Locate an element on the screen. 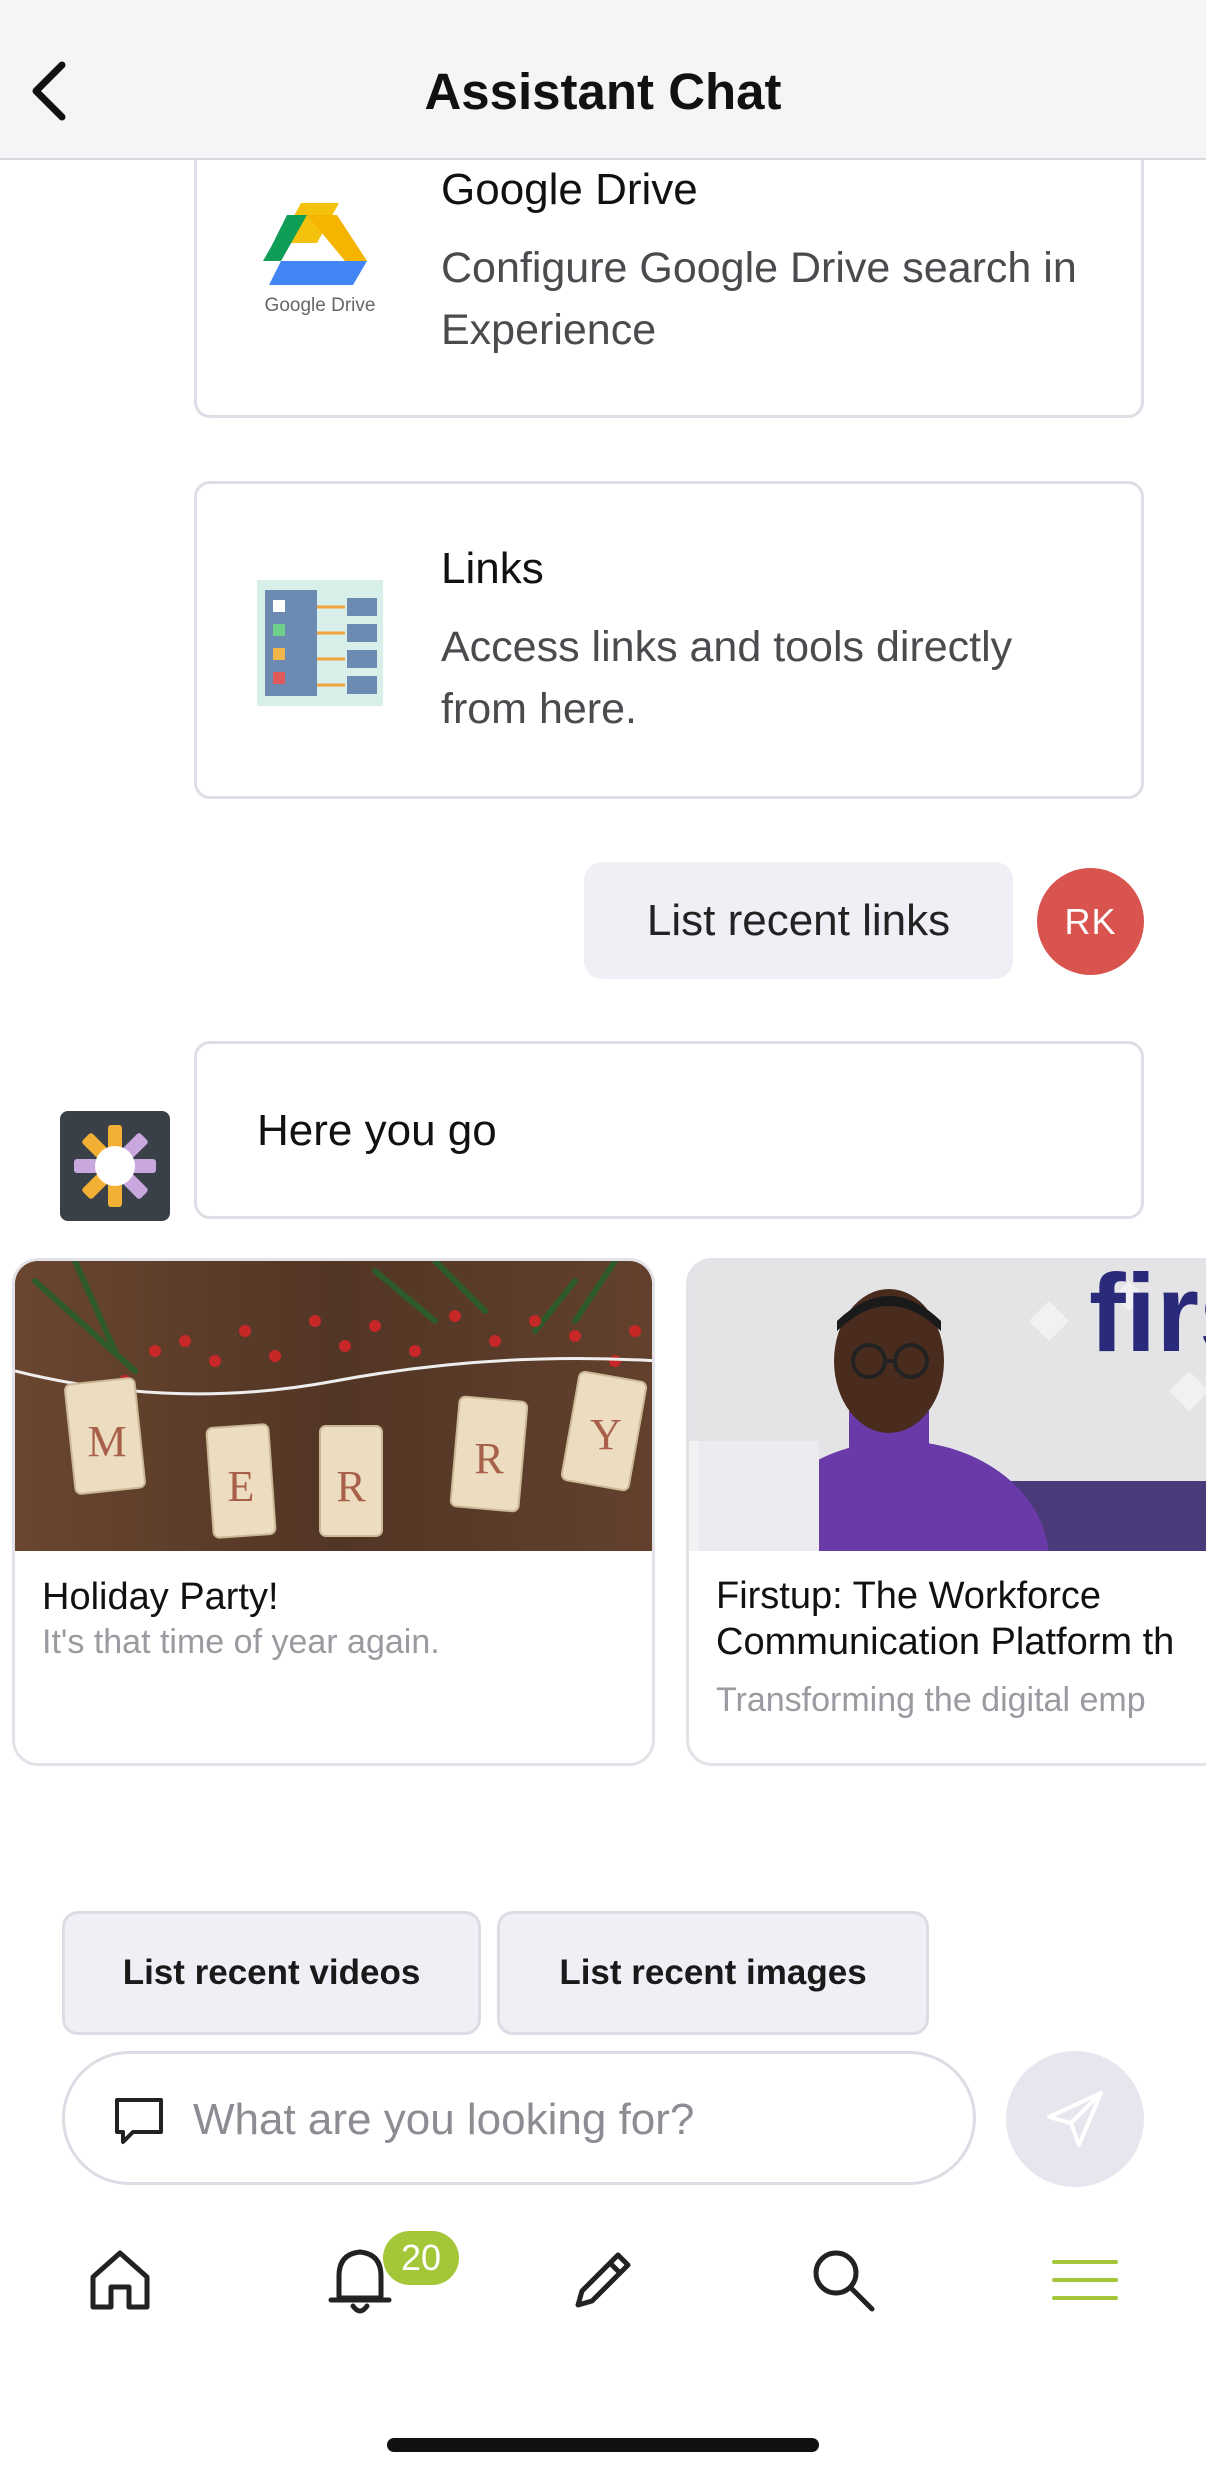  svg-text: Y is located at coordinates (606, 1434).